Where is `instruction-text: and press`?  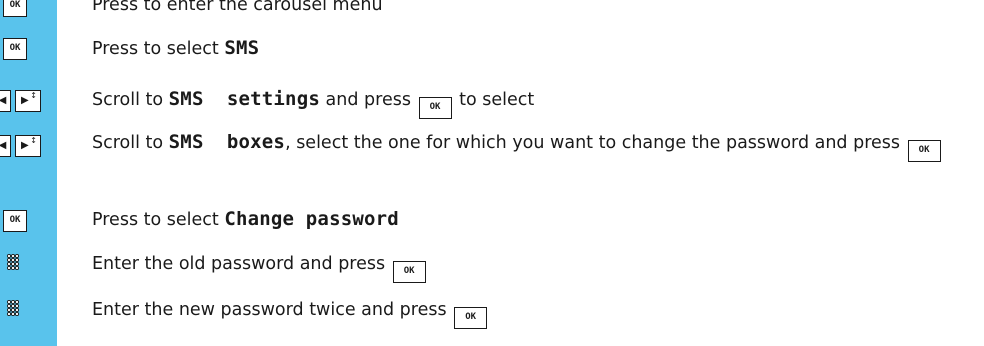 instruction-text: and press is located at coordinates (368, 100).